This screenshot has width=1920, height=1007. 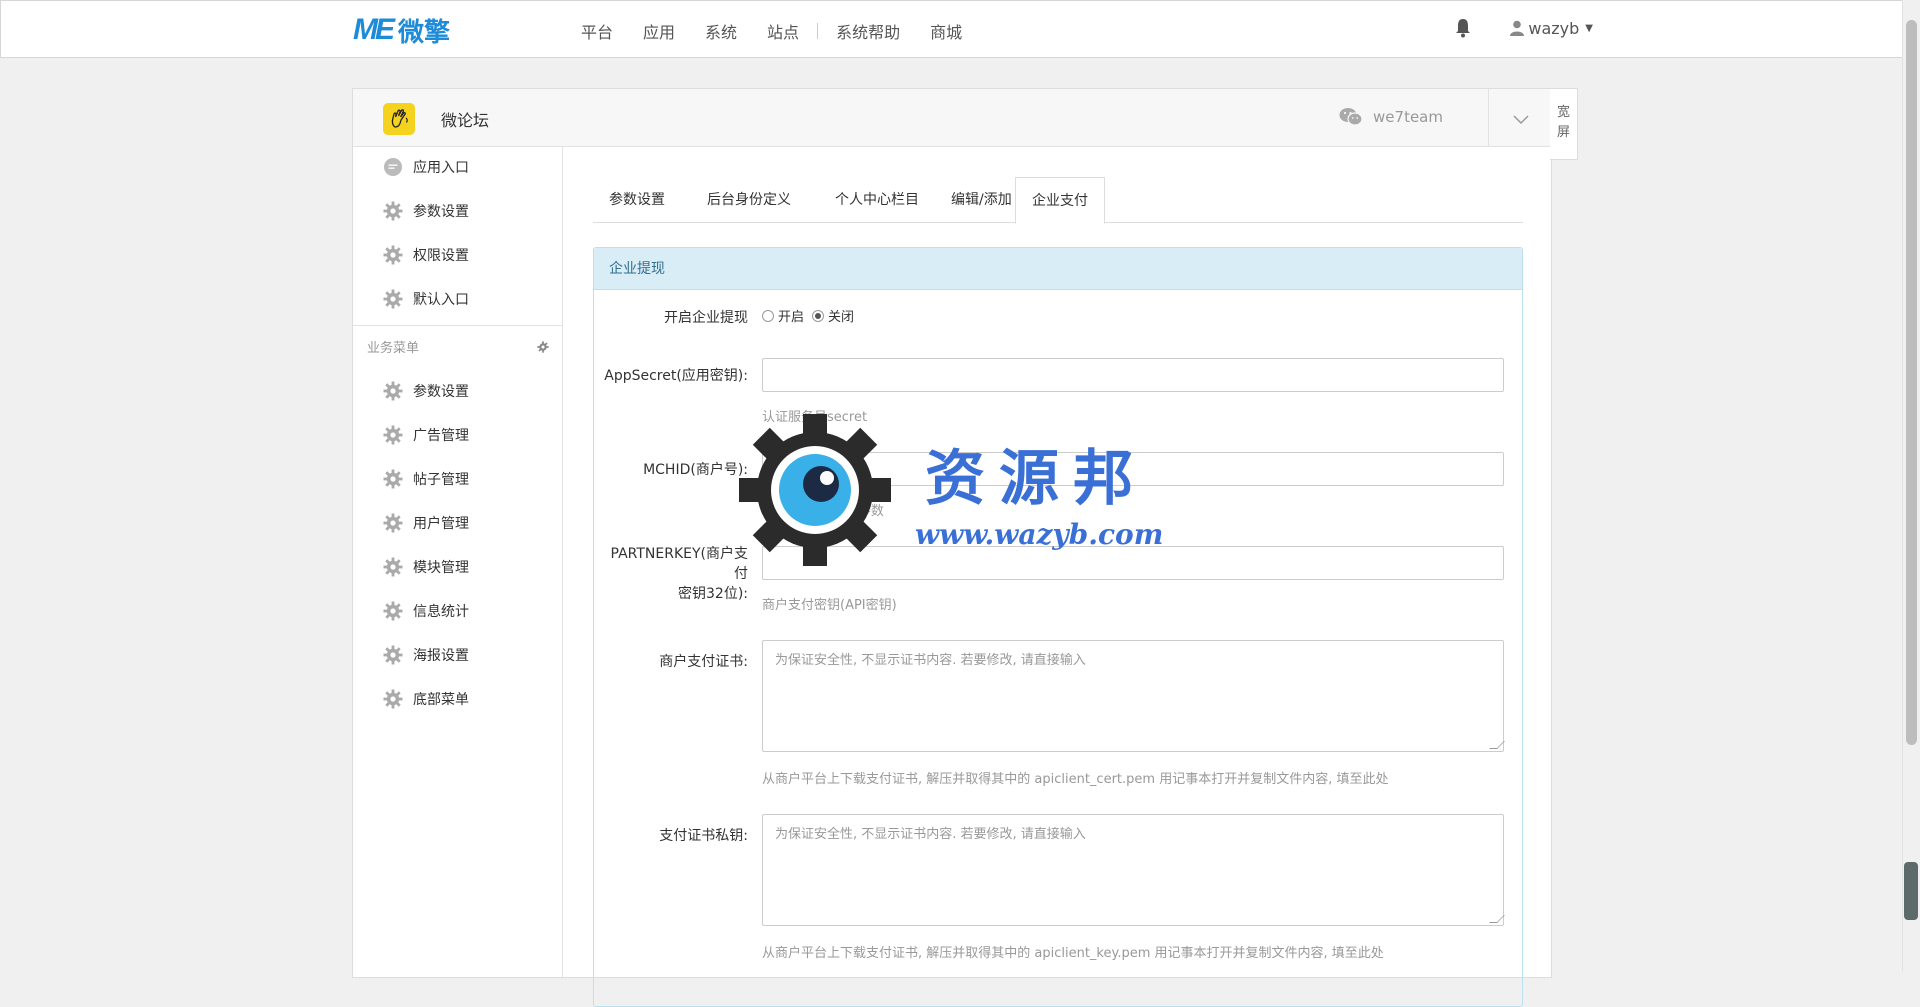 I want to click on widescreen-toggle: 宽 屏, so click(x=1564, y=124).